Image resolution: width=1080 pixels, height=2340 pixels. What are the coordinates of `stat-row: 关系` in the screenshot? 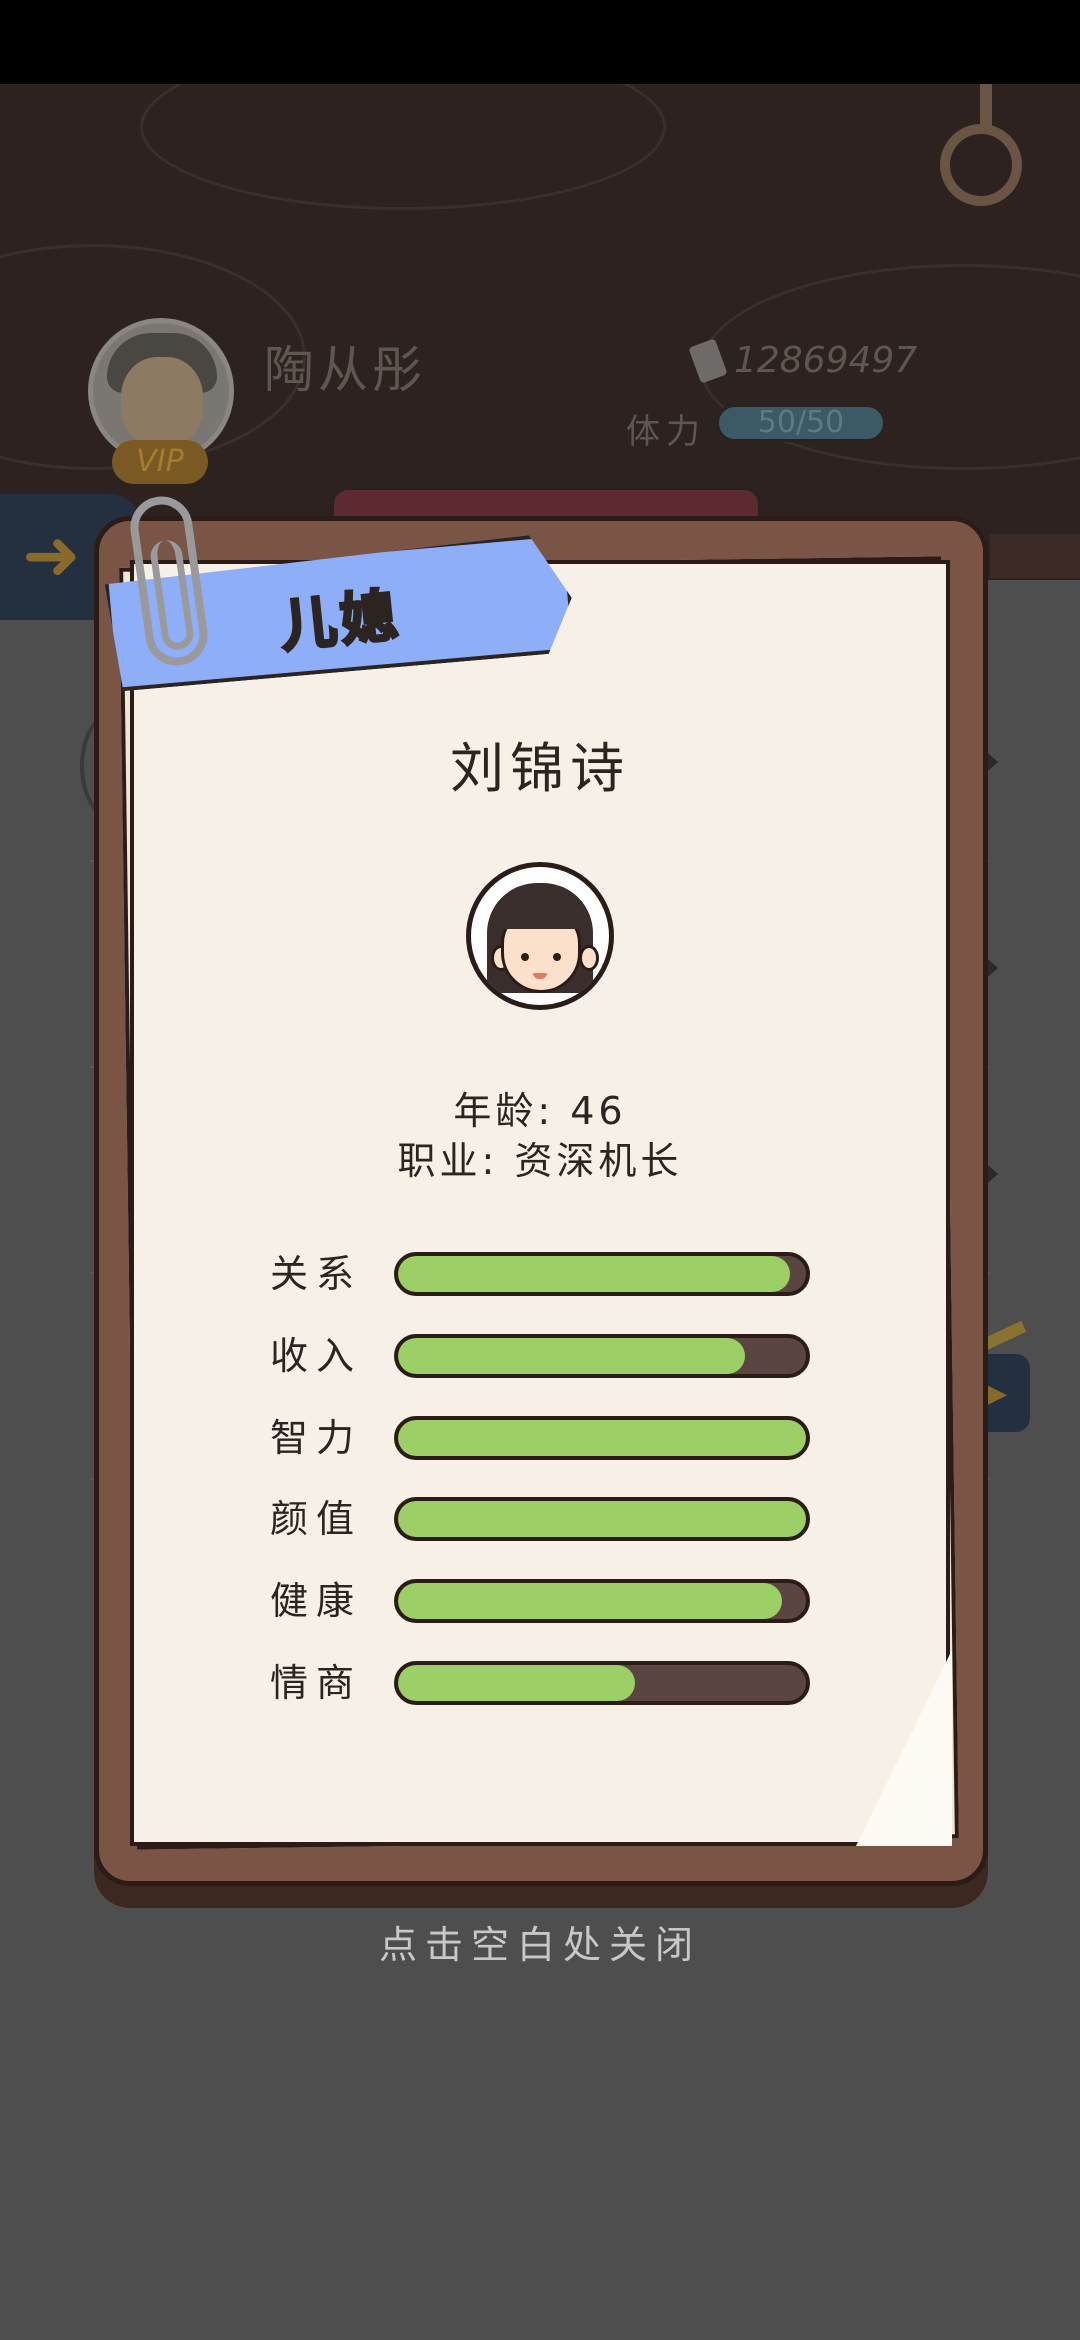 It's located at (540, 1274).